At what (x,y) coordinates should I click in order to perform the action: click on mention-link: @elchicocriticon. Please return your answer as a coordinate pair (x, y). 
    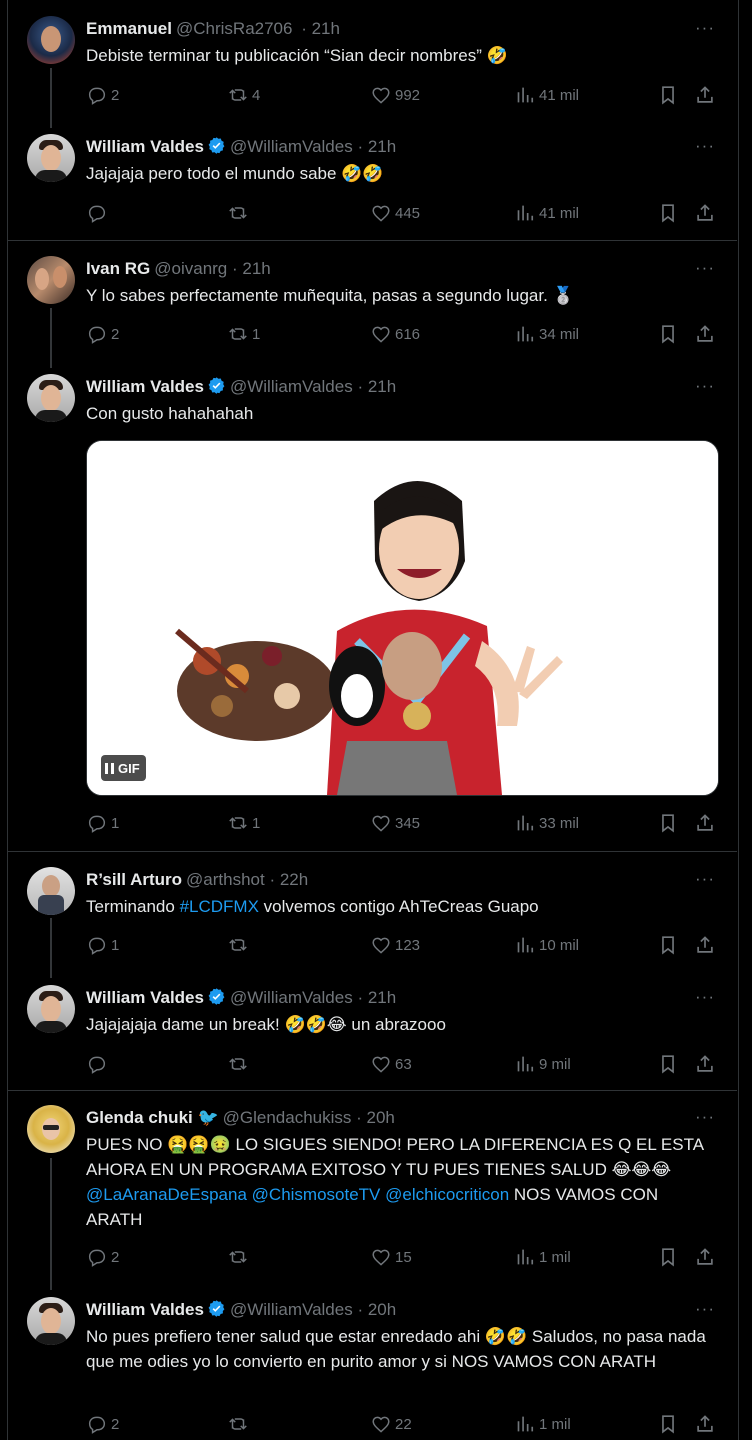
    Looking at the image, I should click on (447, 1194).